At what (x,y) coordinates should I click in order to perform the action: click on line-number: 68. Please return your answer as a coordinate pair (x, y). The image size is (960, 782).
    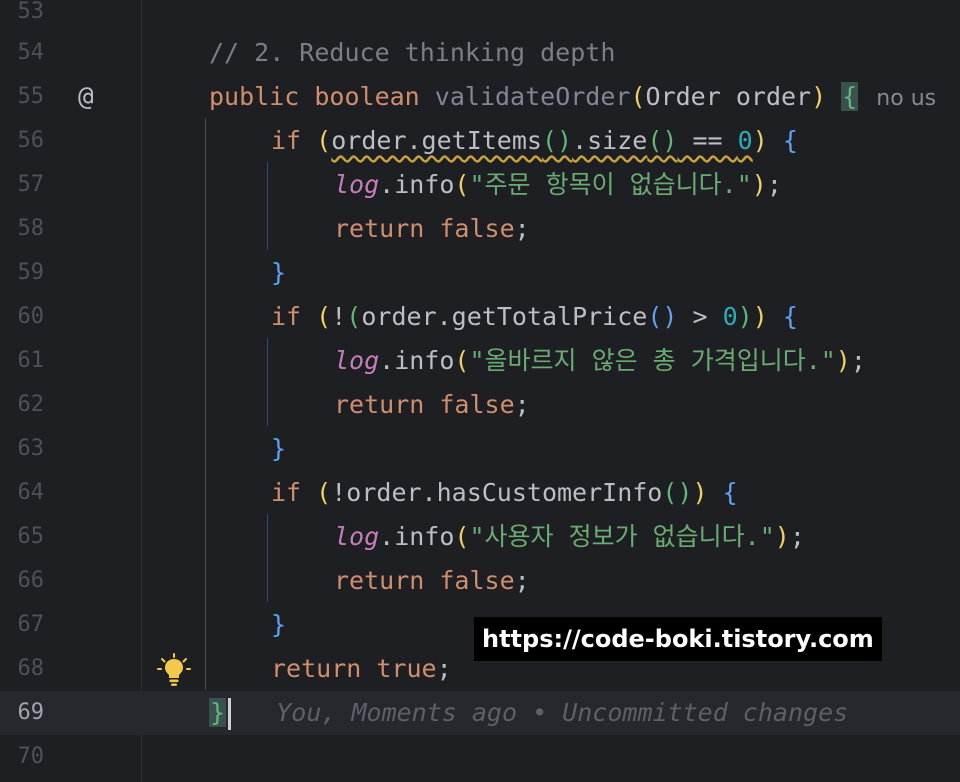
    Looking at the image, I should click on (22, 669).